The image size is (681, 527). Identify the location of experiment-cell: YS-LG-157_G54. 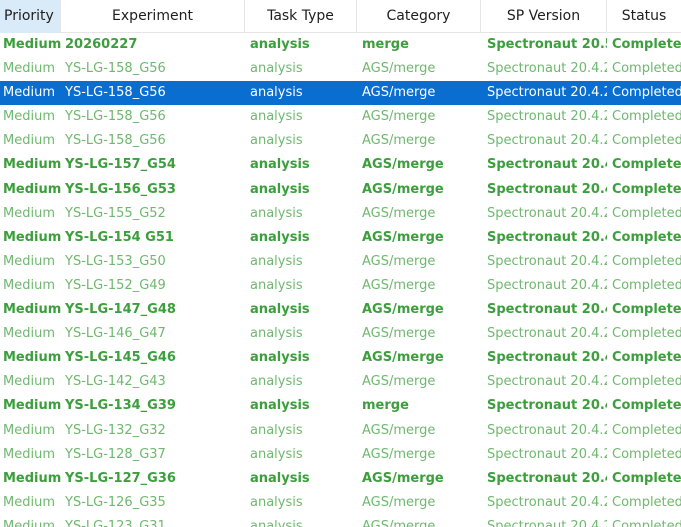
(120, 165).